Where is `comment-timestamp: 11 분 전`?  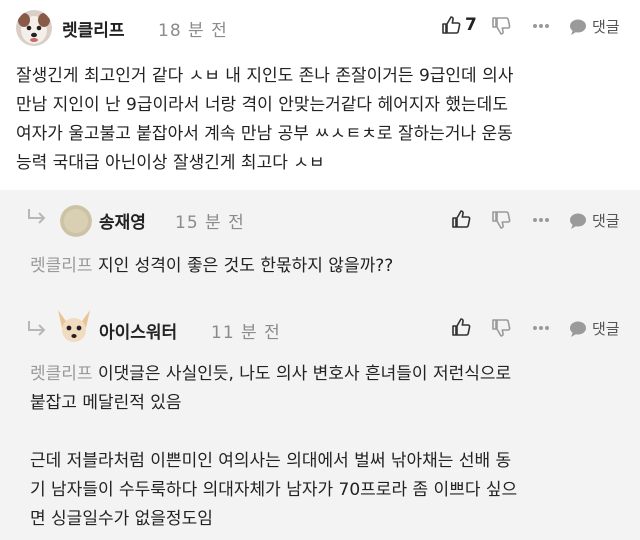
comment-timestamp: 11 분 전 is located at coordinates (246, 333).